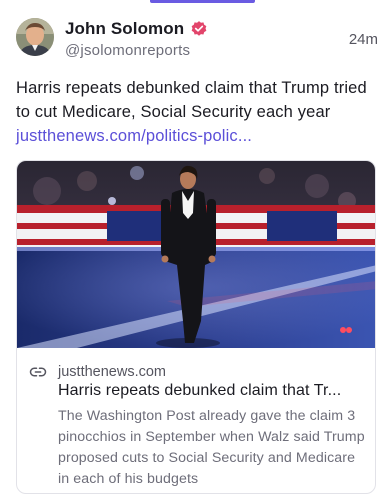 Image resolution: width=392 pixels, height=500 pixels. Describe the element at coordinates (363, 39) in the screenshot. I see `post-timestamp: 24m` at that location.